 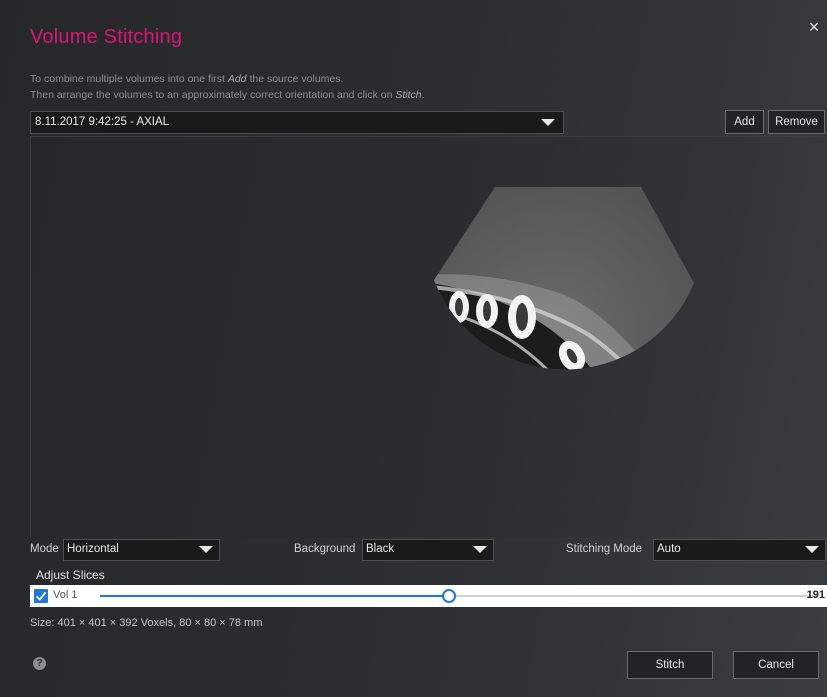 I want to click on volume-select-value: 8.11.2017 9:42:25 - AXIAL, so click(x=102, y=122).